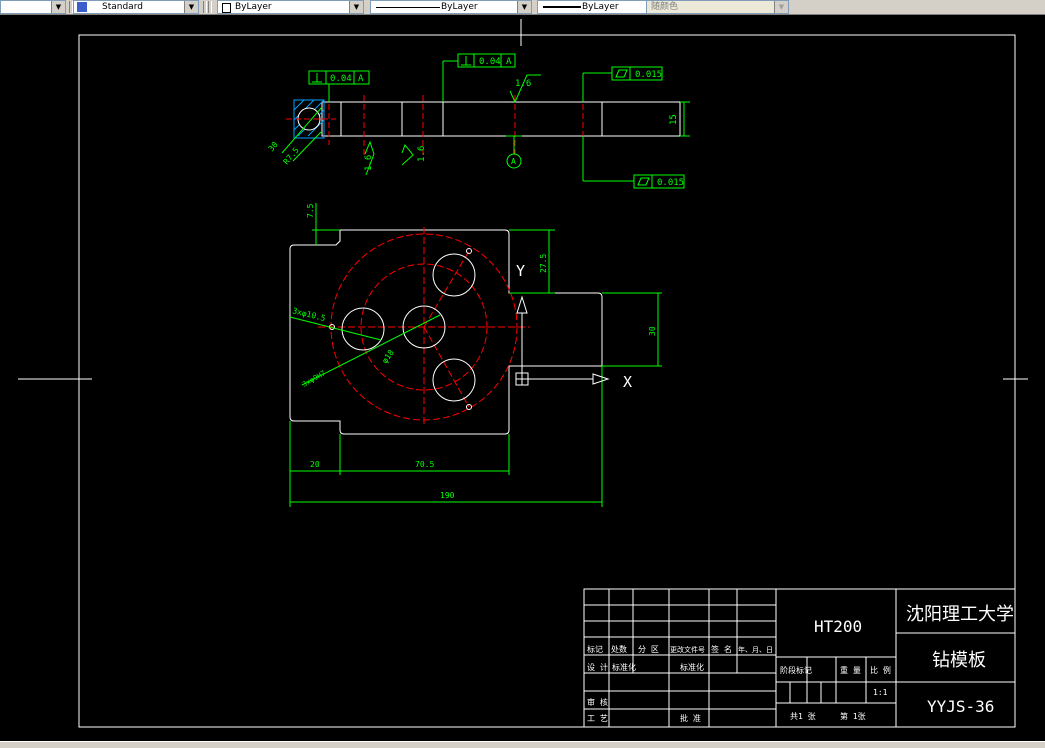 This screenshot has width=1045, height=748. I want to click on hole-label: 3xφ10.5, so click(309, 314).